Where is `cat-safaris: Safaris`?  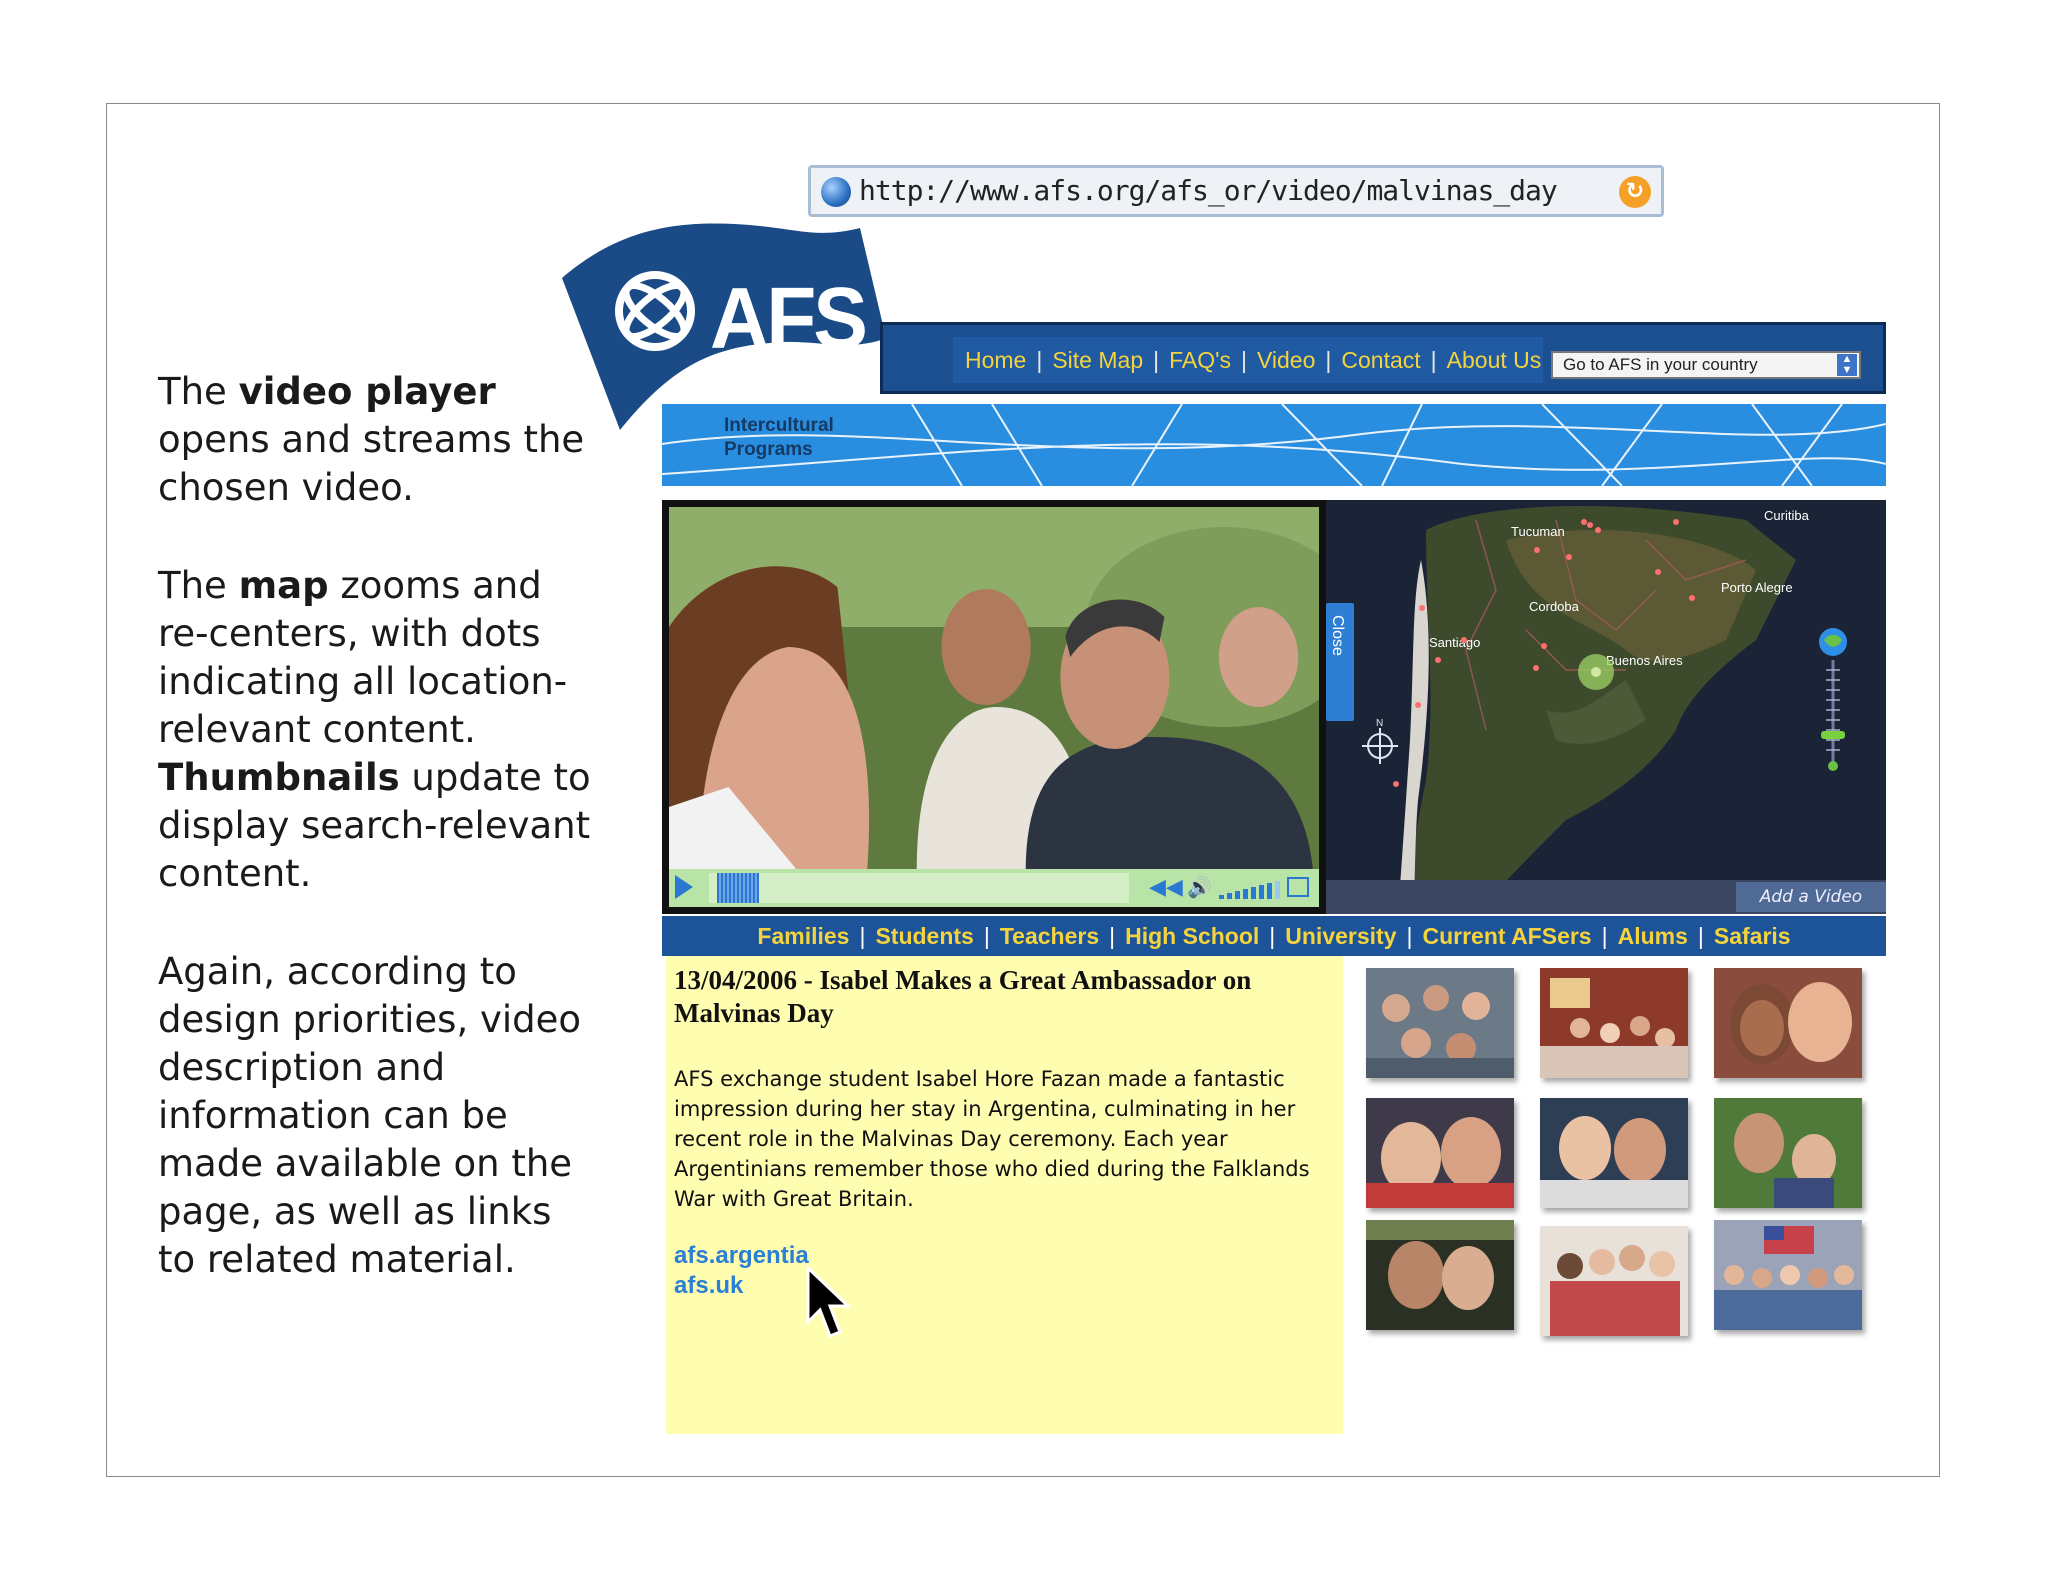 cat-safaris: Safaris is located at coordinates (1752, 936).